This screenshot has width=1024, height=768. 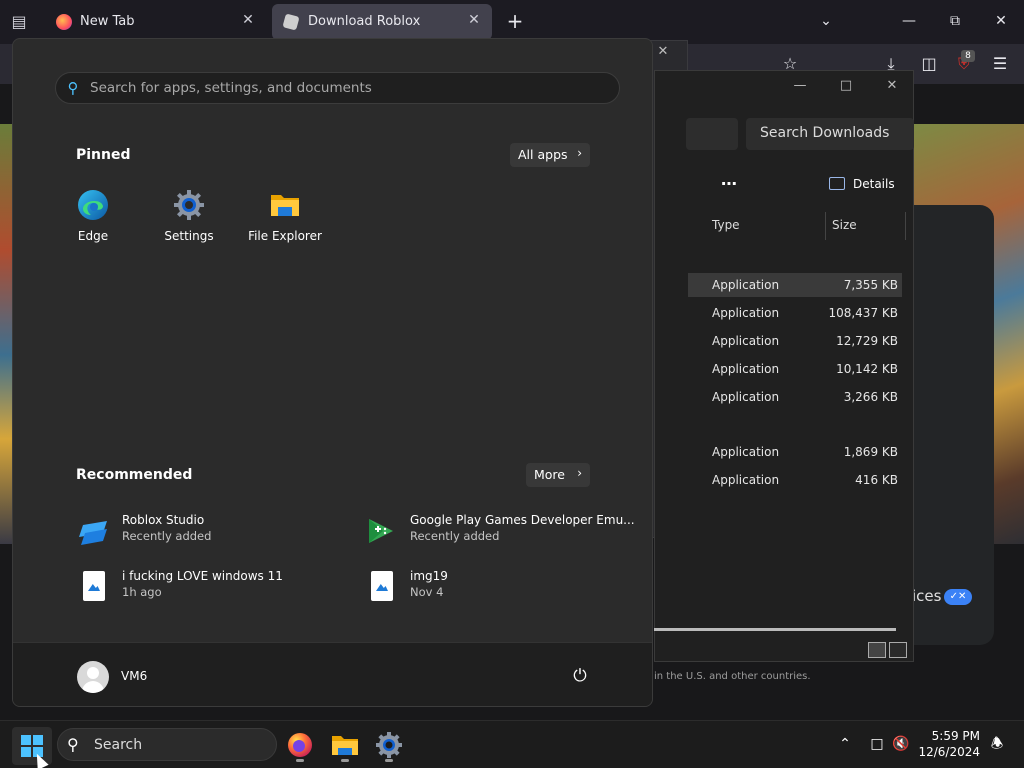 I want to click on recommended-subtitle: Recently added, so click(x=167, y=536).